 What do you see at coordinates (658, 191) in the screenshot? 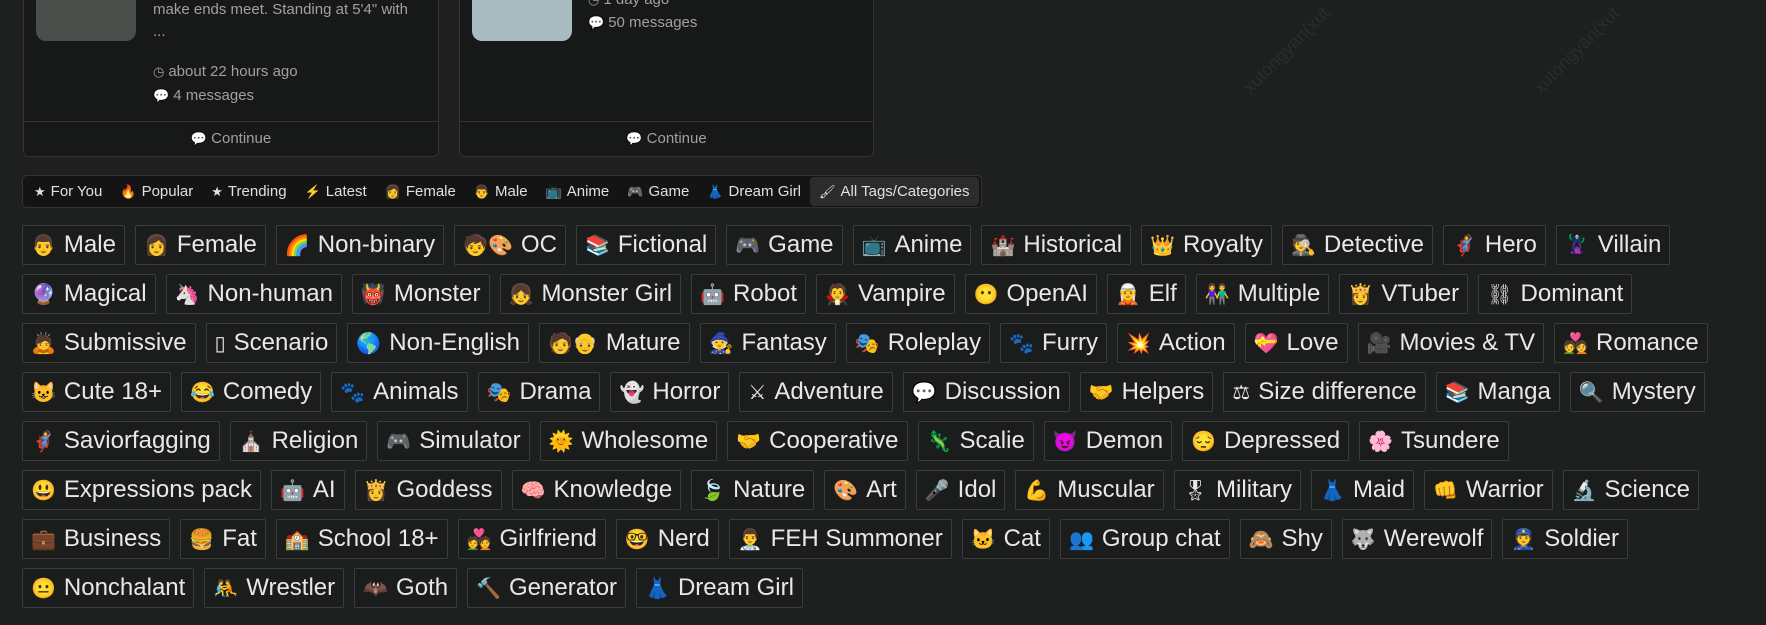
I see `tab-game: 🎮 Game` at bounding box center [658, 191].